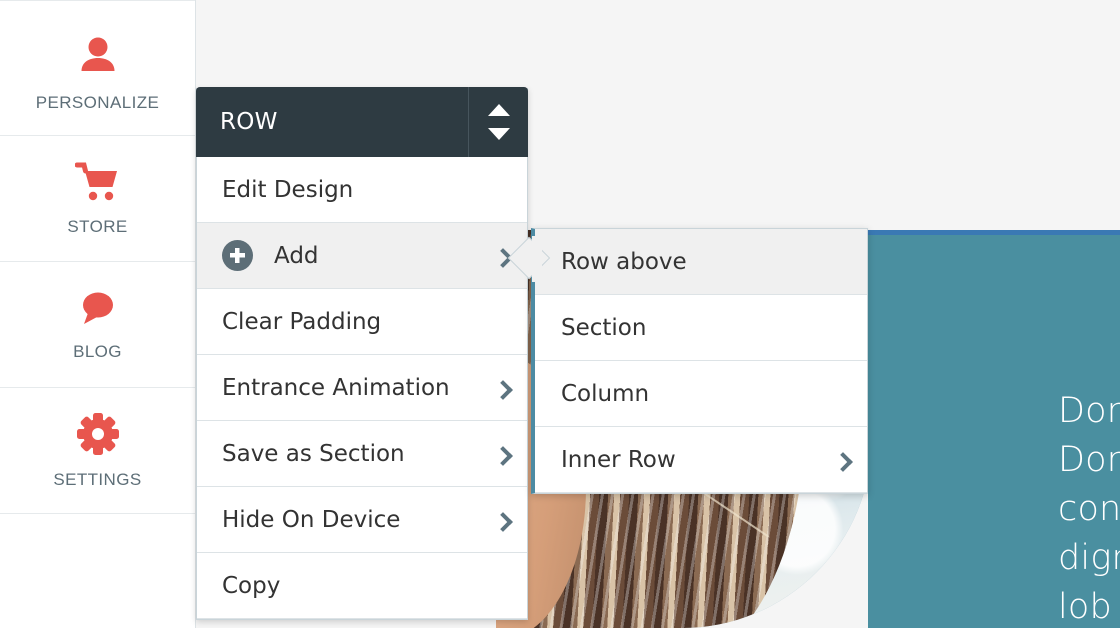 This screenshot has width=1120, height=628. What do you see at coordinates (605, 393) in the screenshot?
I see `submenu-item-label: Column` at bounding box center [605, 393].